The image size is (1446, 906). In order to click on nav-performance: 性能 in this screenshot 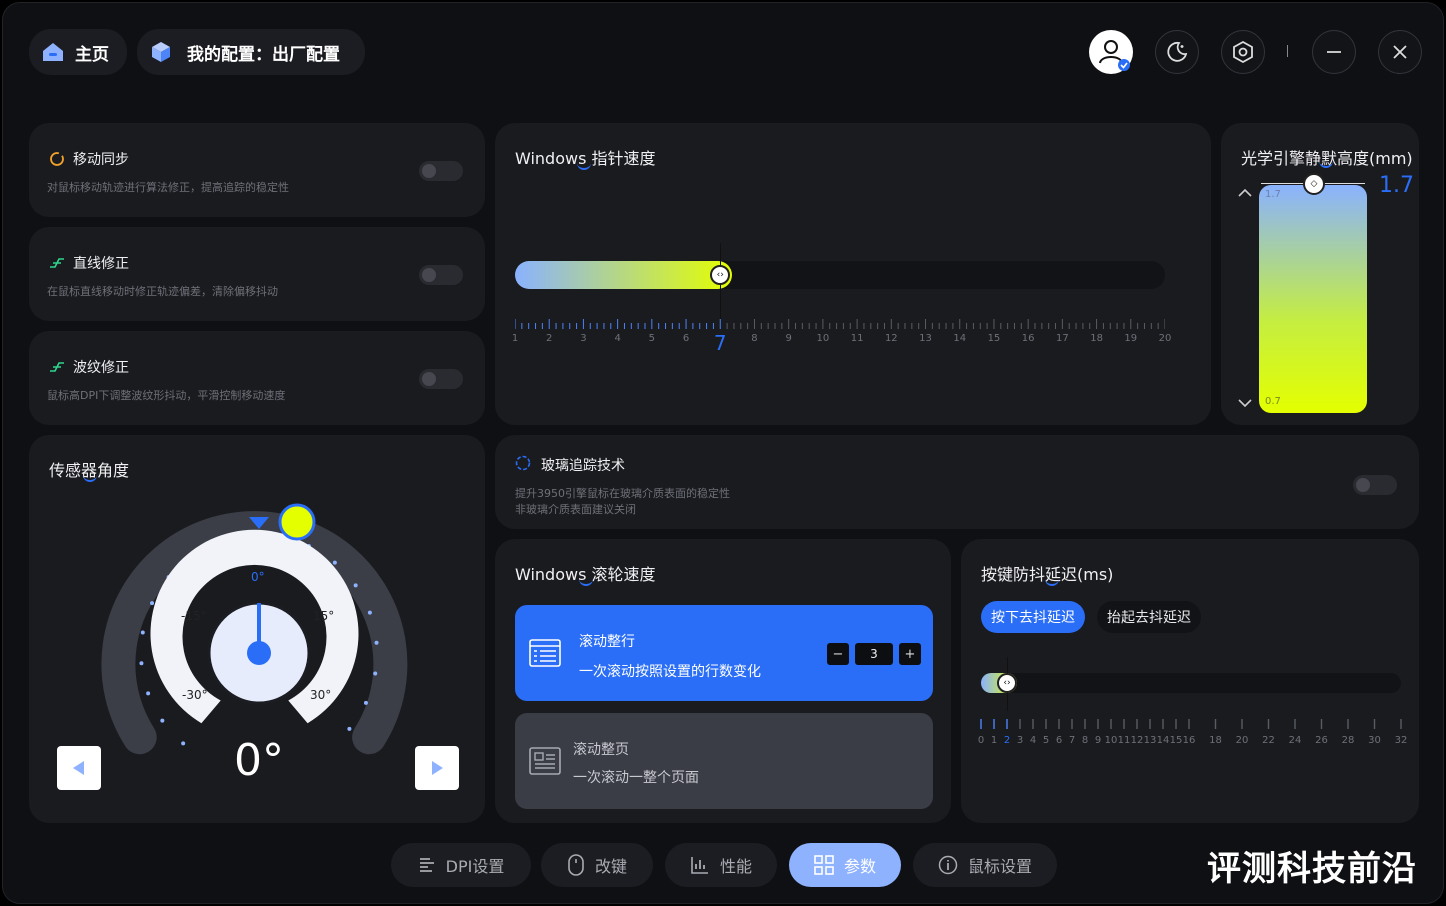, I will do `click(721, 865)`.